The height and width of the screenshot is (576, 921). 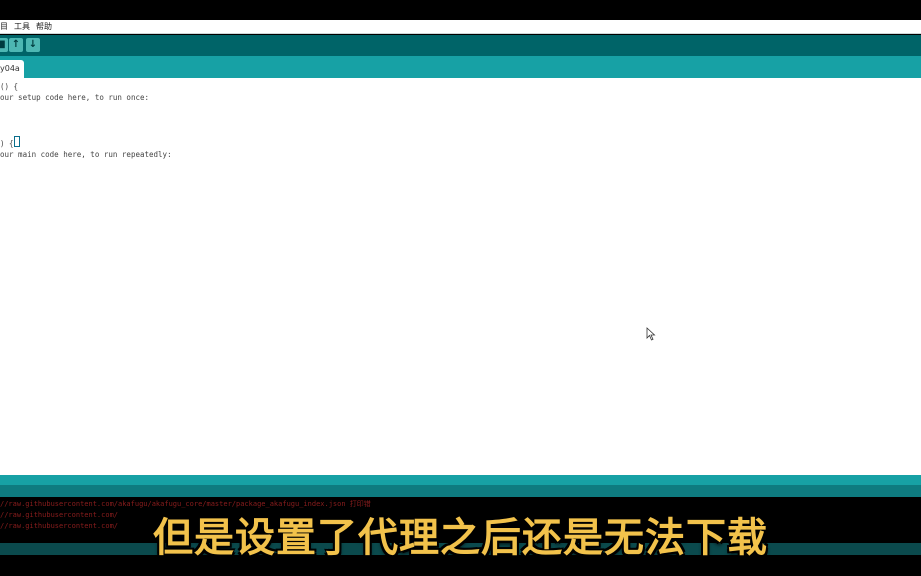 I want to click on save-file-icon: ↓, so click(x=33, y=44).